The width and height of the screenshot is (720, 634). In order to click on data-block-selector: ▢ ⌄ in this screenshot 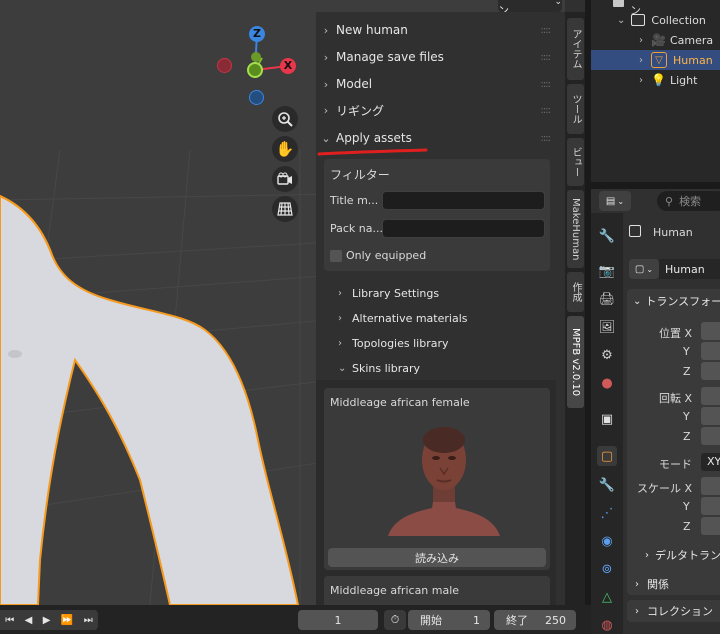, I will do `click(644, 269)`.